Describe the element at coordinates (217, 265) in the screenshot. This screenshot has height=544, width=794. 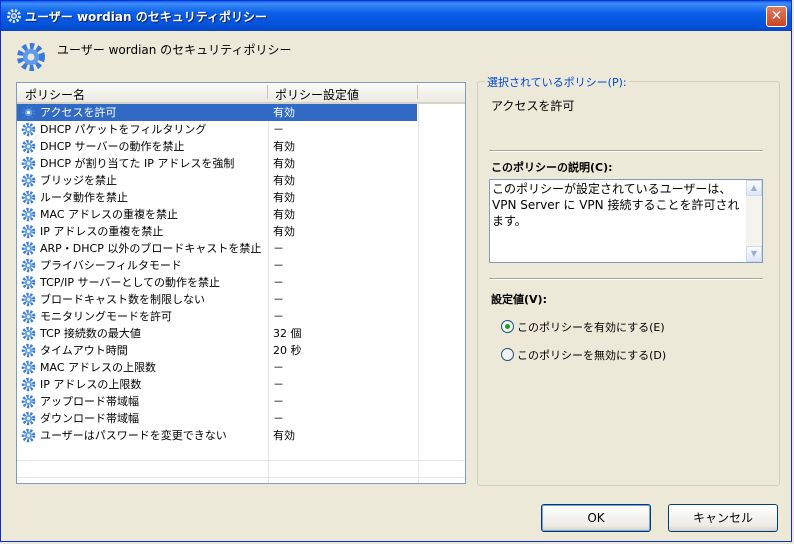
I see `table-row: プライバシーフィルタモード －` at that location.